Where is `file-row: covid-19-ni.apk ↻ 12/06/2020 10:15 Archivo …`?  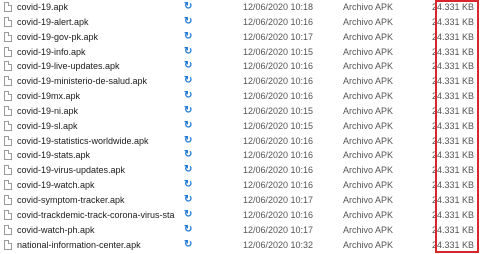 file-row: covid-19-ni.apk ↻ 12/06/2020 10:15 Archivo … is located at coordinates (241, 111).